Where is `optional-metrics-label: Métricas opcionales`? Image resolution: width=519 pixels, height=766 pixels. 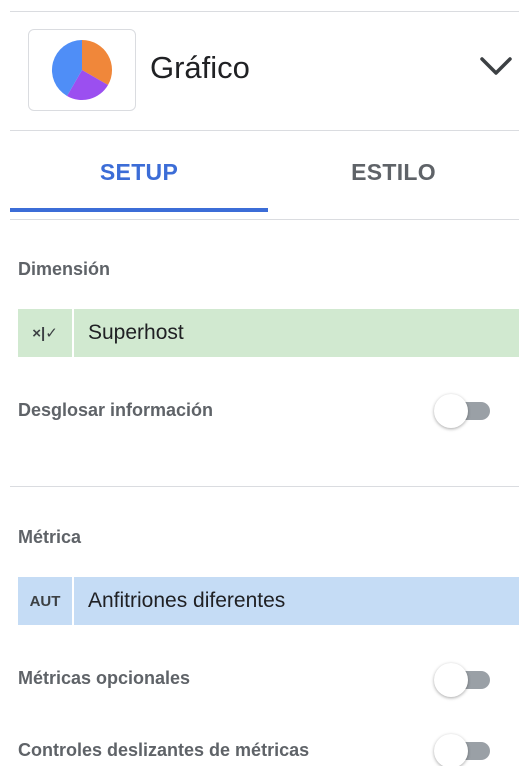 optional-metrics-label: Métricas opcionales is located at coordinates (104, 678).